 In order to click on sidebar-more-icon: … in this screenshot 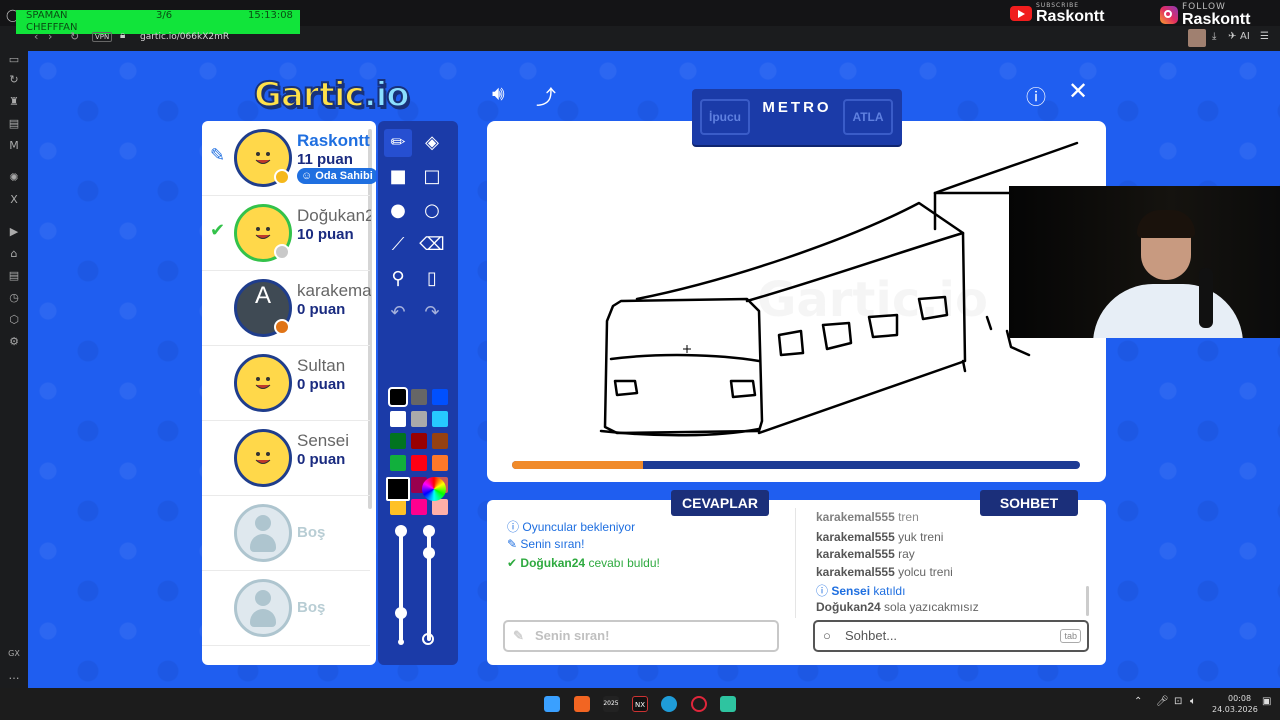, I will do `click(14, 675)`.